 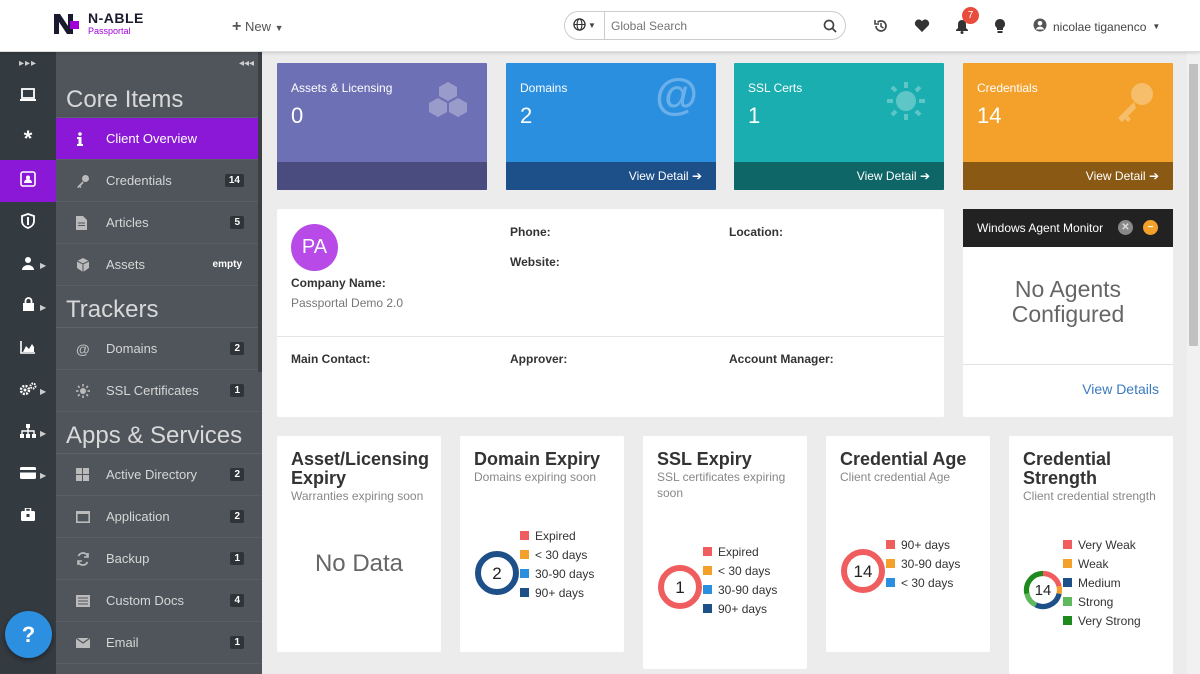 What do you see at coordinates (91, 558) in the screenshot?
I see `refresh-icon` at bounding box center [91, 558].